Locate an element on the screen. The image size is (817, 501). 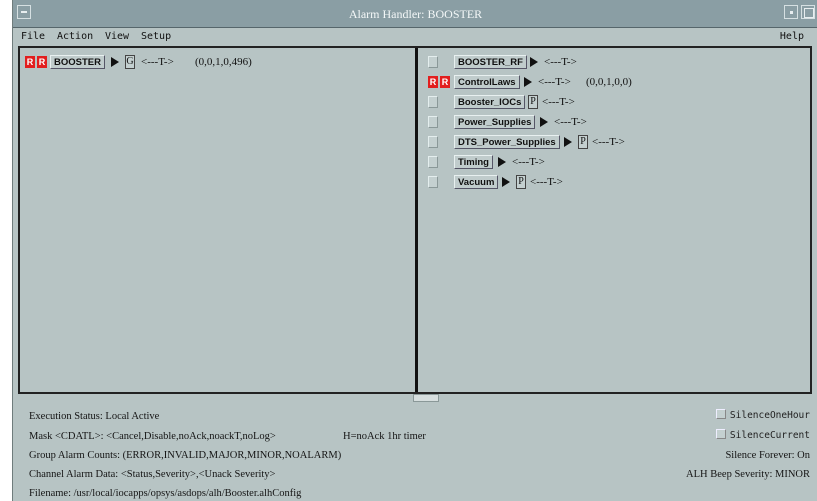
silence-one-hour-label: SilenceOneHour is located at coordinates (769, 415).